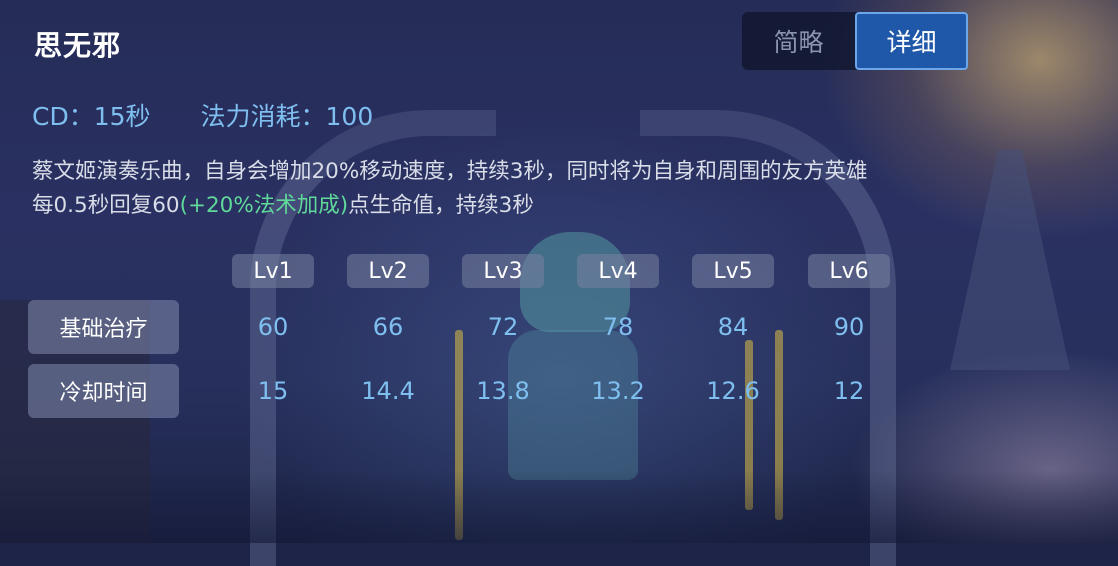  I want to click on row-label-base-heal: 基础治疗, so click(103, 327).